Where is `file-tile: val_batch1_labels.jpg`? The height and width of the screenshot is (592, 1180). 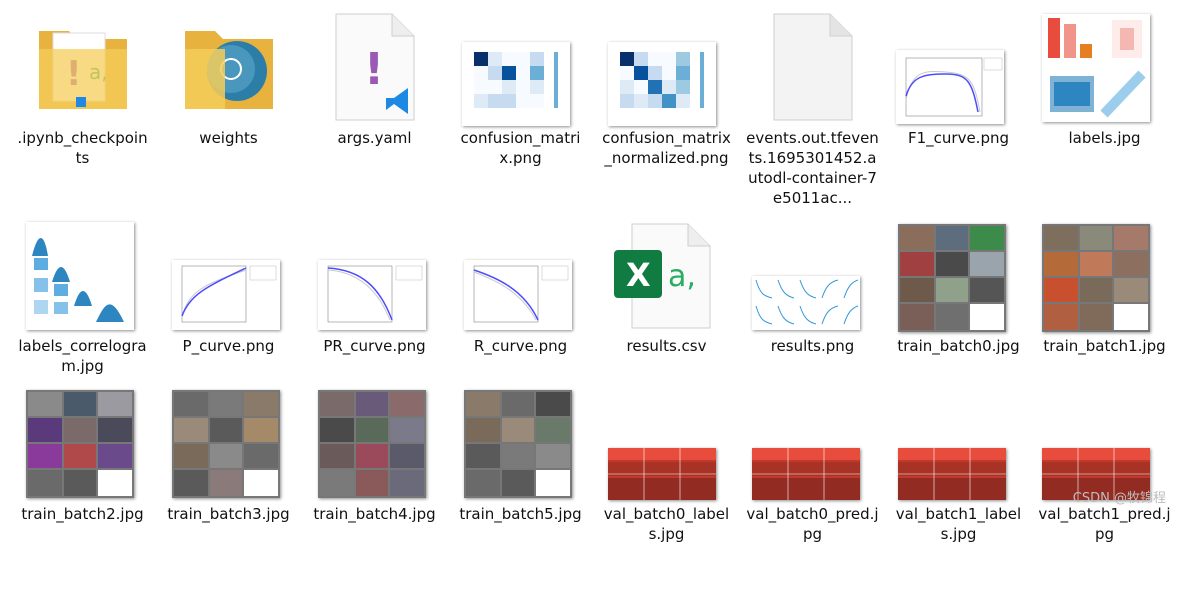
file-tile: val_batch1_labels.jpg is located at coordinates (958, 488).